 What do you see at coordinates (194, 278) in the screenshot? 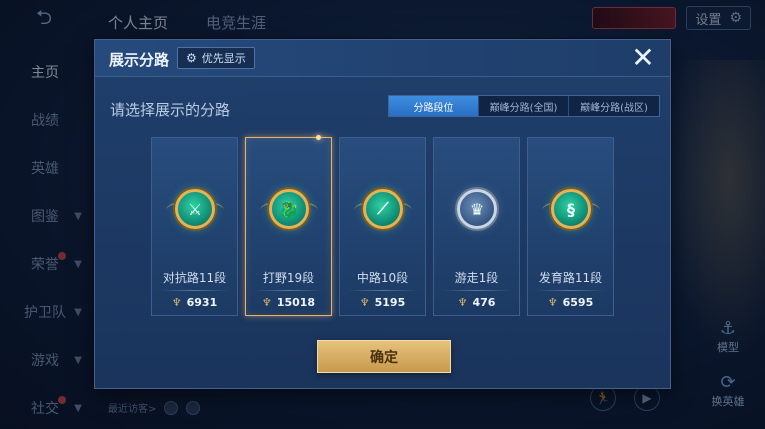
I see `route-name: 对抗路11段` at bounding box center [194, 278].